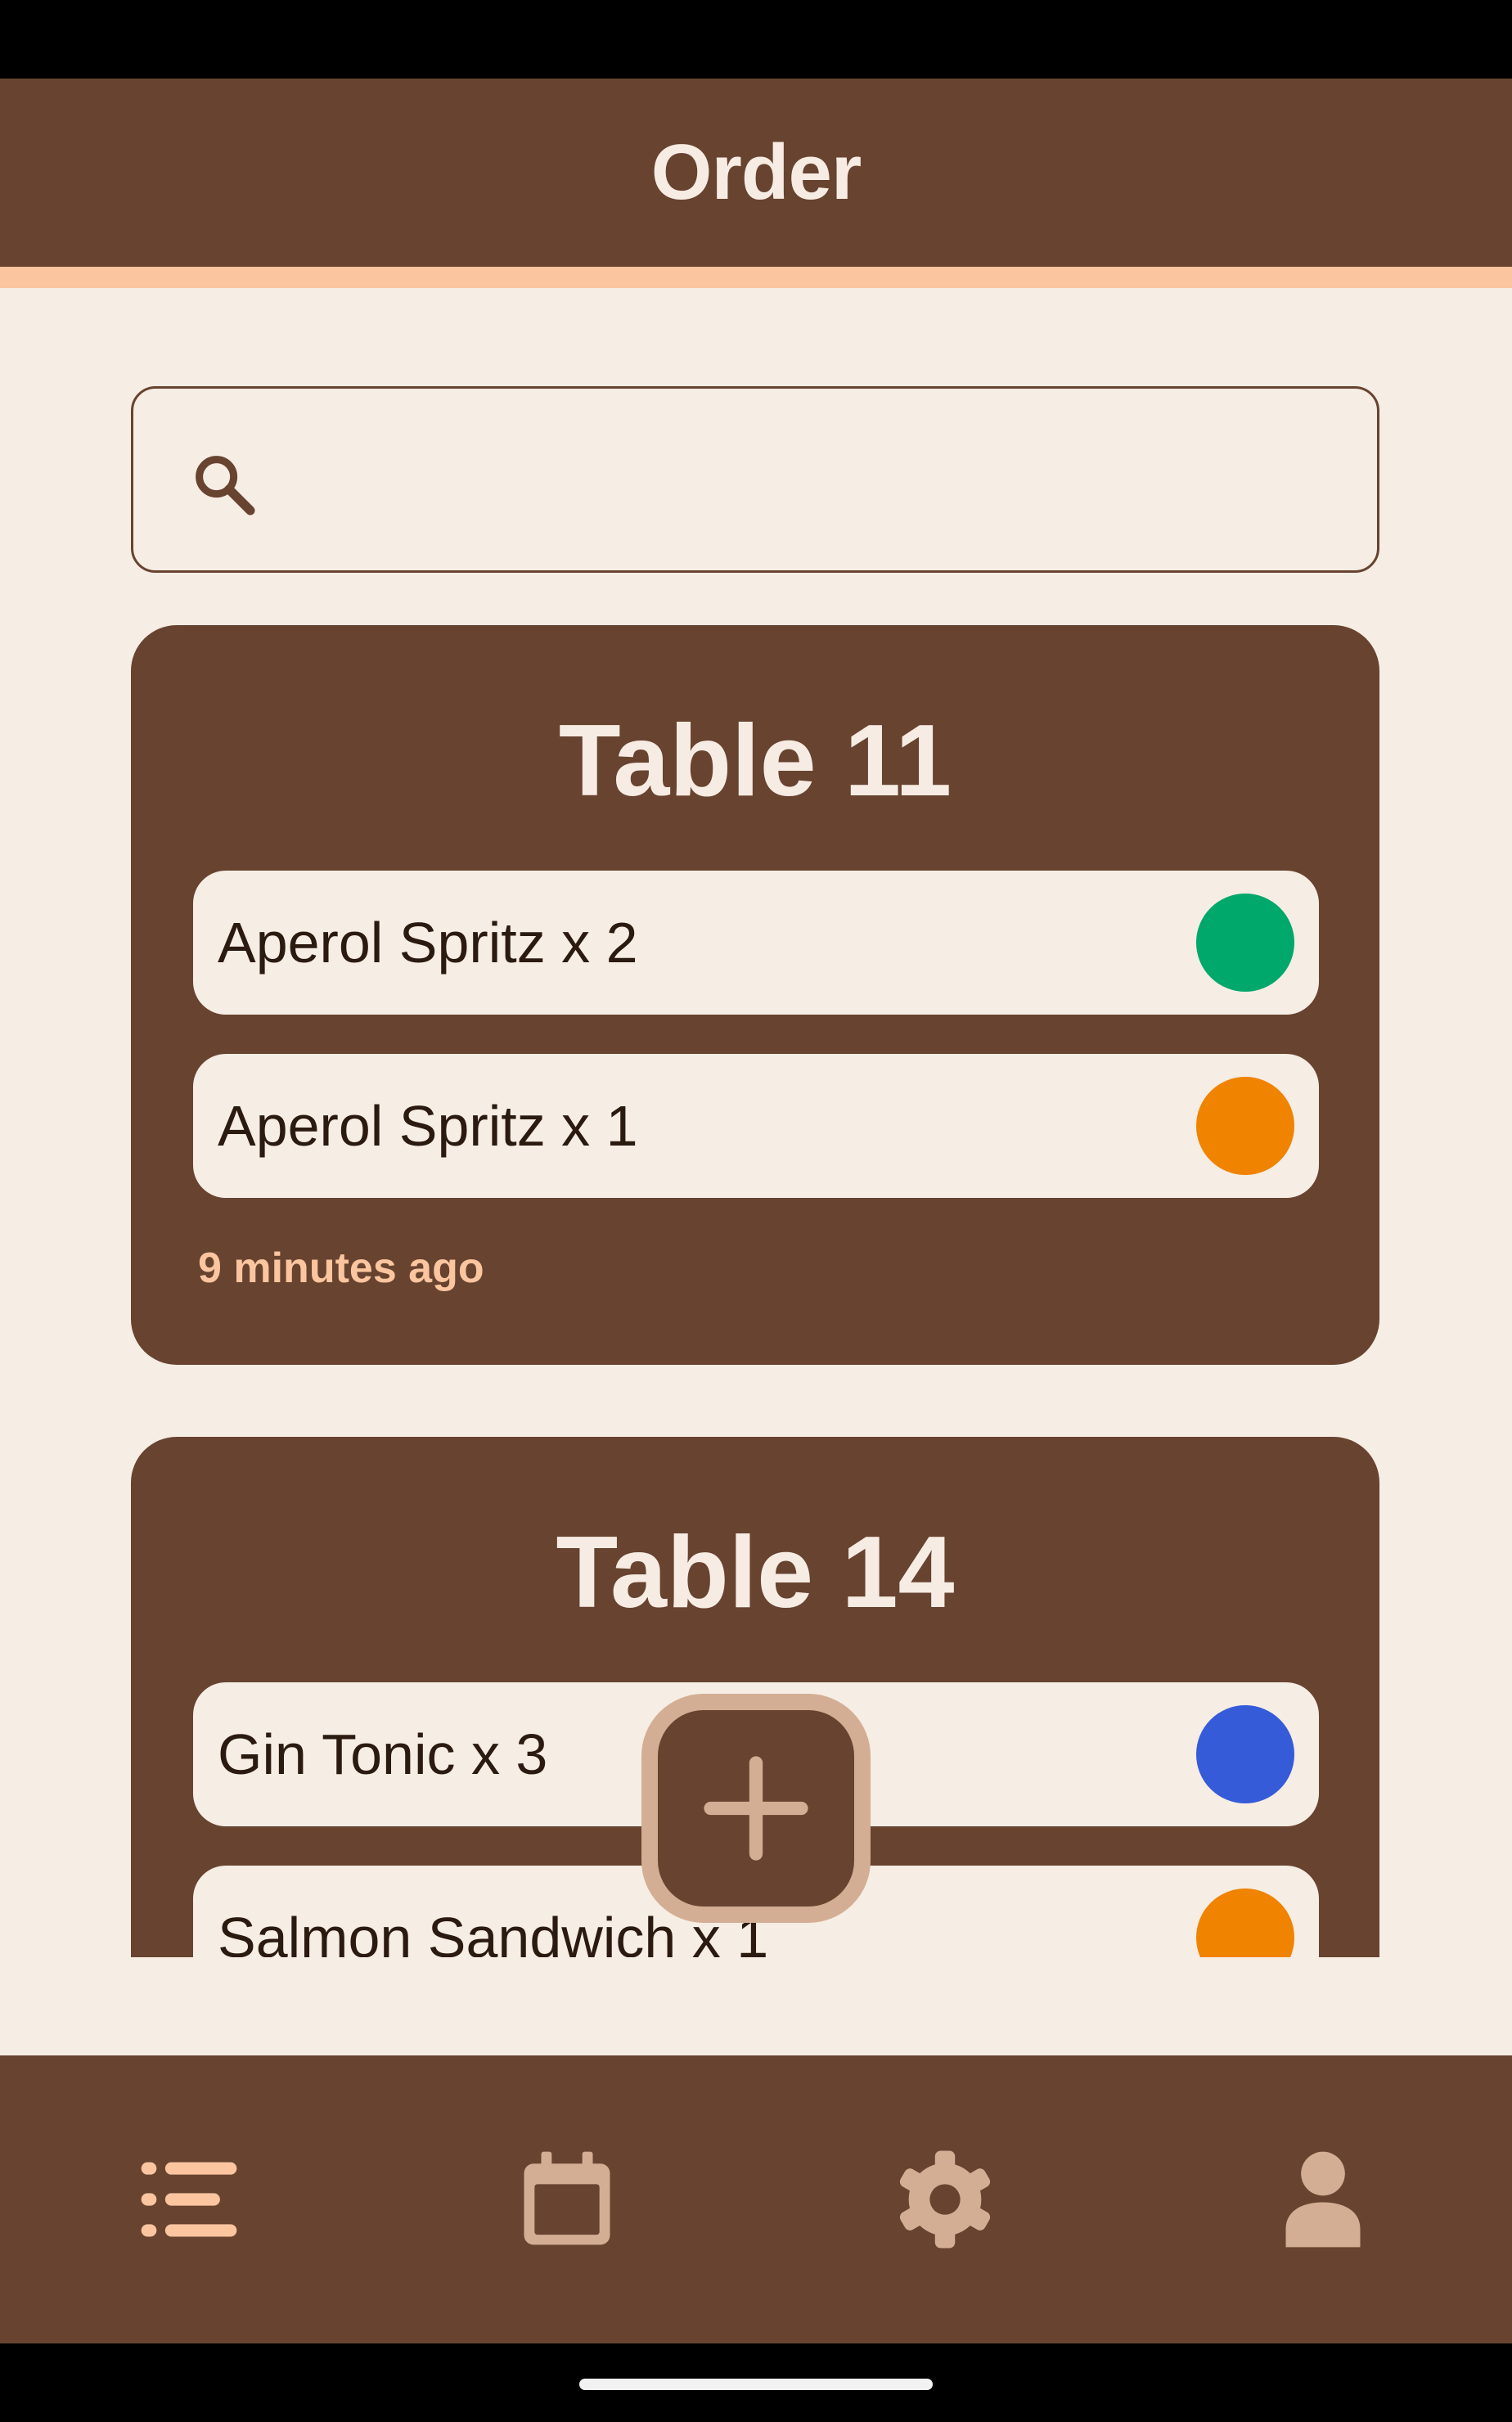 The width and height of the screenshot is (1512, 2422). What do you see at coordinates (428, 943) in the screenshot?
I see `order-item-label: Aperol Spritz x 2` at bounding box center [428, 943].